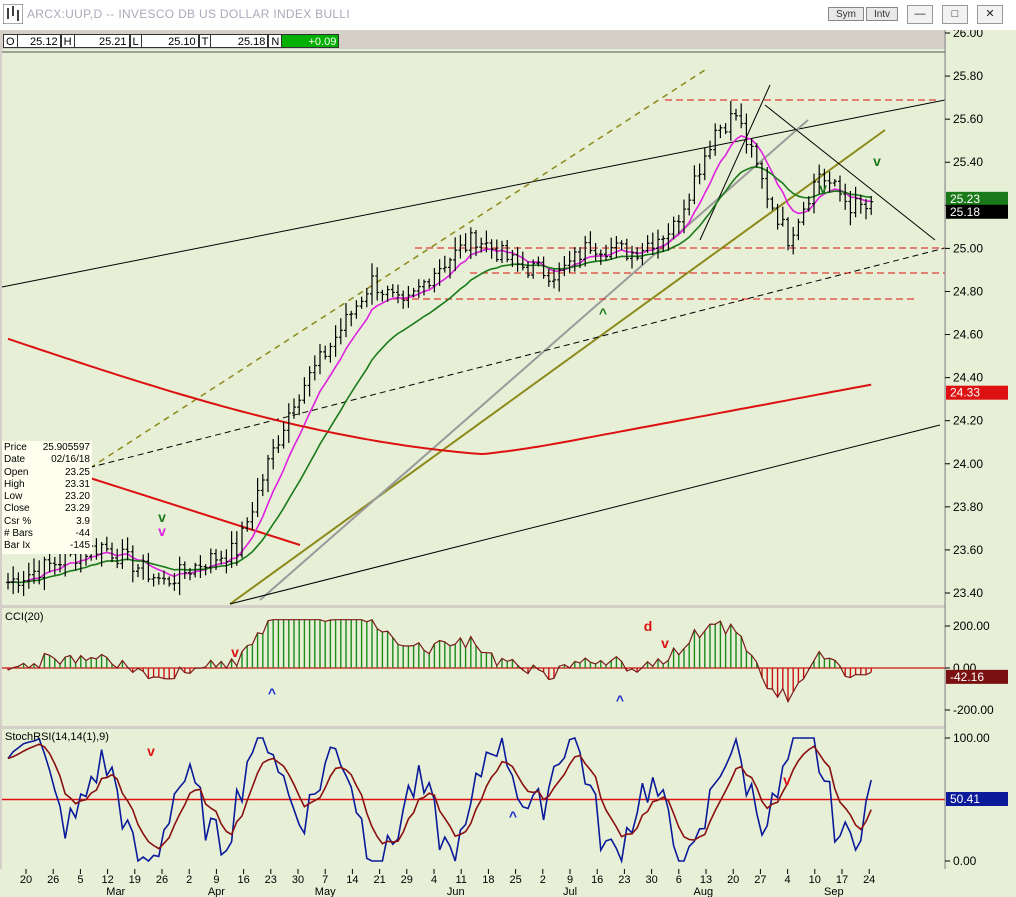  What do you see at coordinates (205, 41) in the screenshot?
I see `last-label: T` at bounding box center [205, 41].